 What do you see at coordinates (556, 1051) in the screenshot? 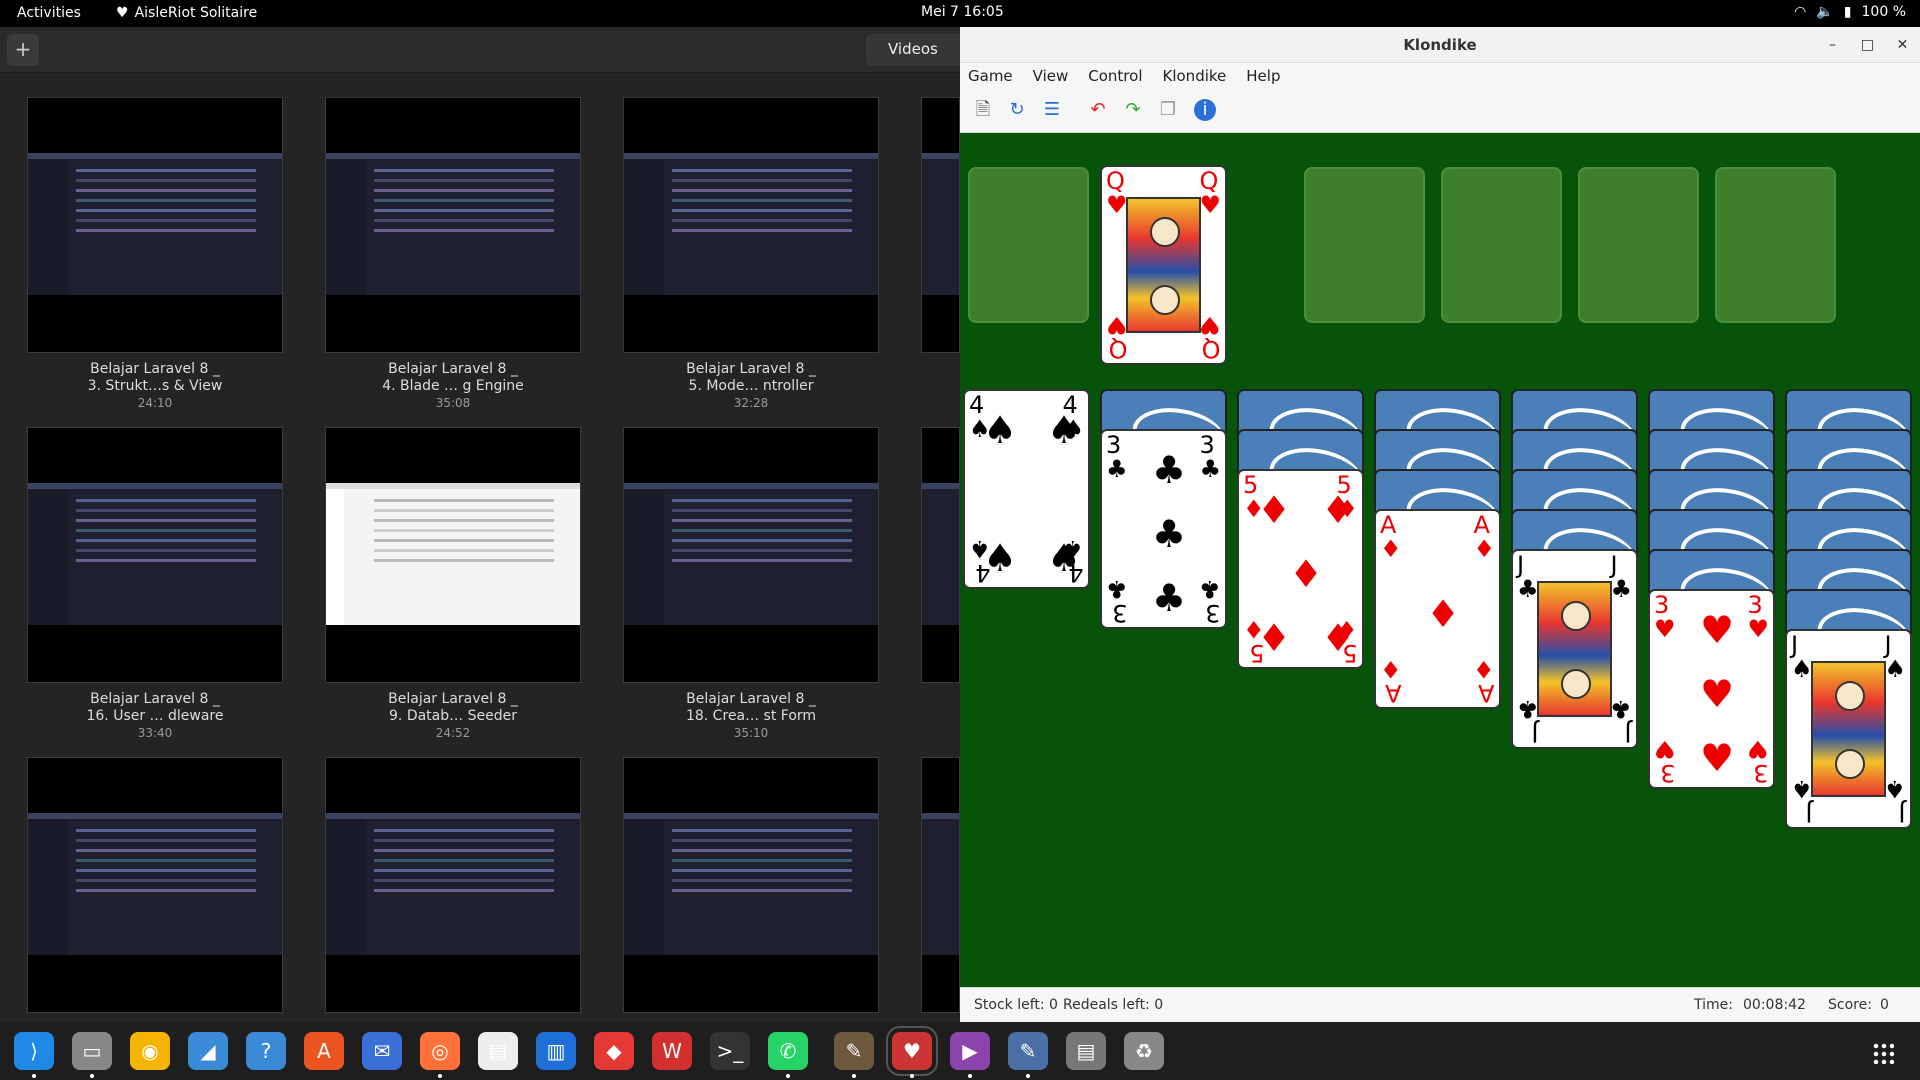
I see `writer-icon: ▥` at bounding box center [556, 1051].